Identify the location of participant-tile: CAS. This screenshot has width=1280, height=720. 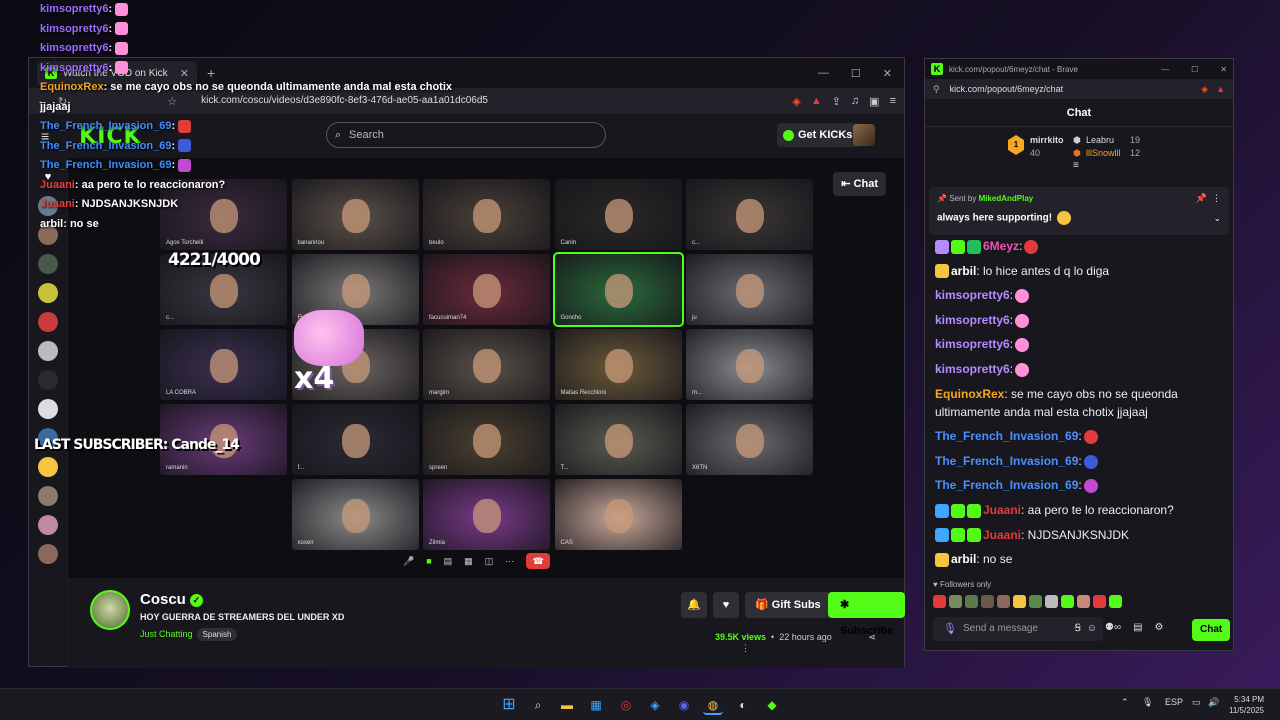
(618, 514).